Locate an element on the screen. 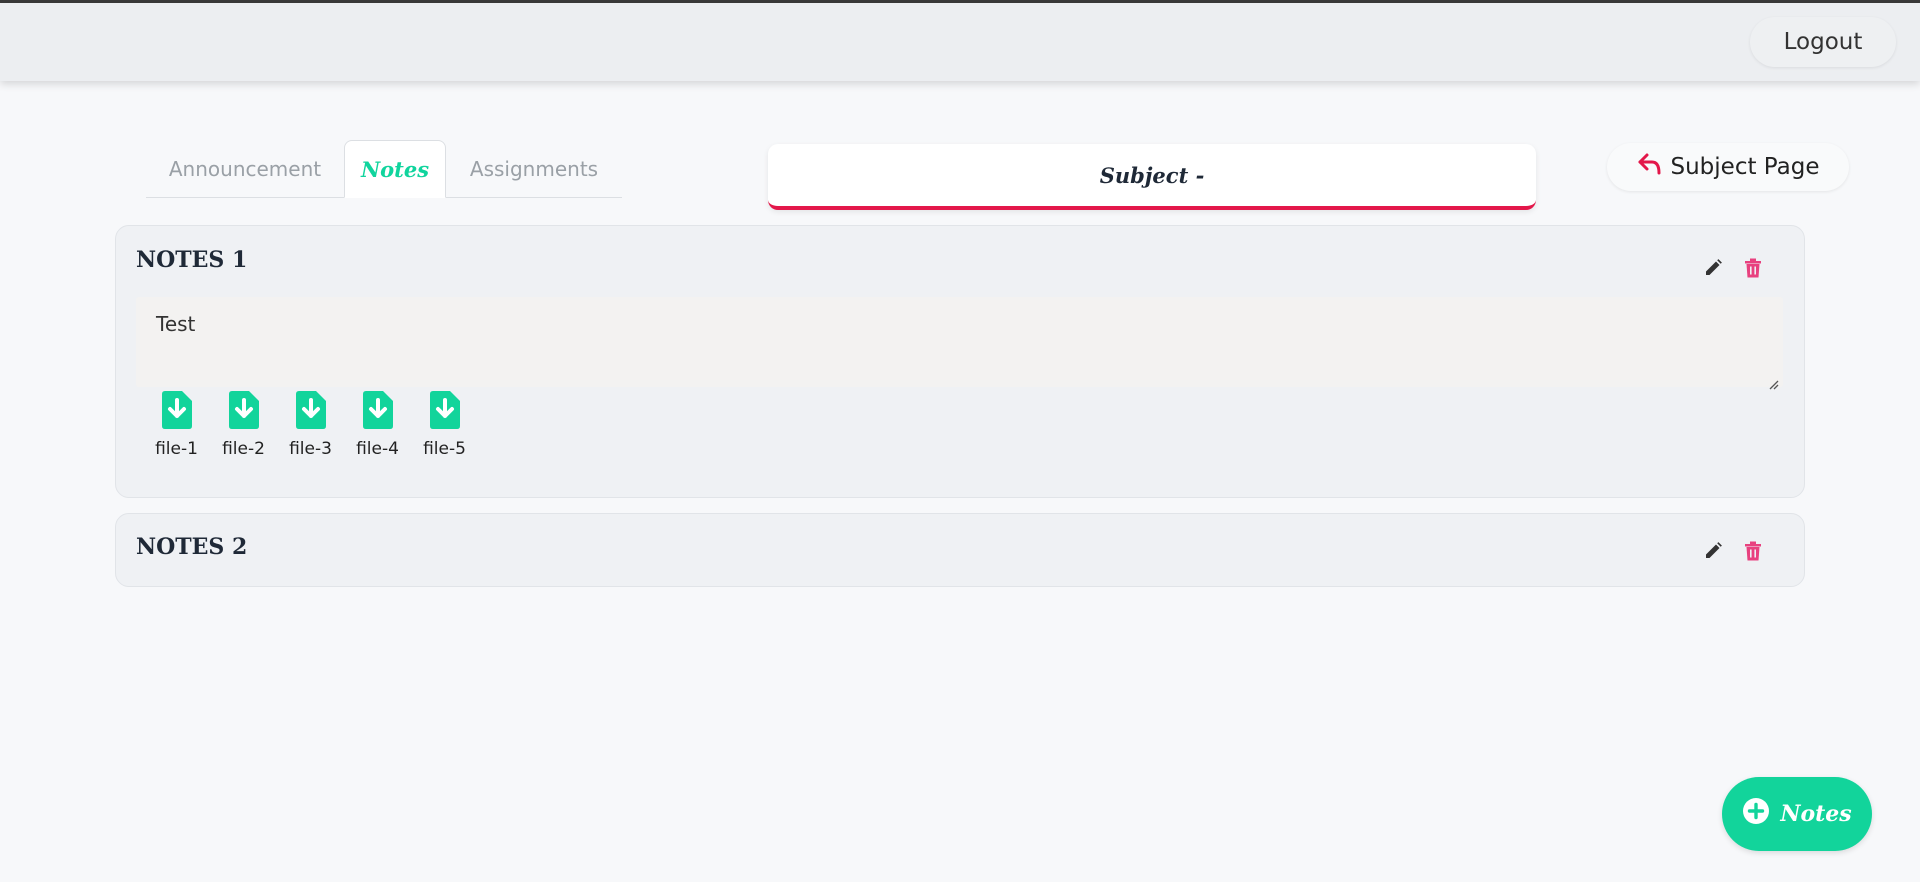  navbar: Logout is located at coordinates (960, 42).